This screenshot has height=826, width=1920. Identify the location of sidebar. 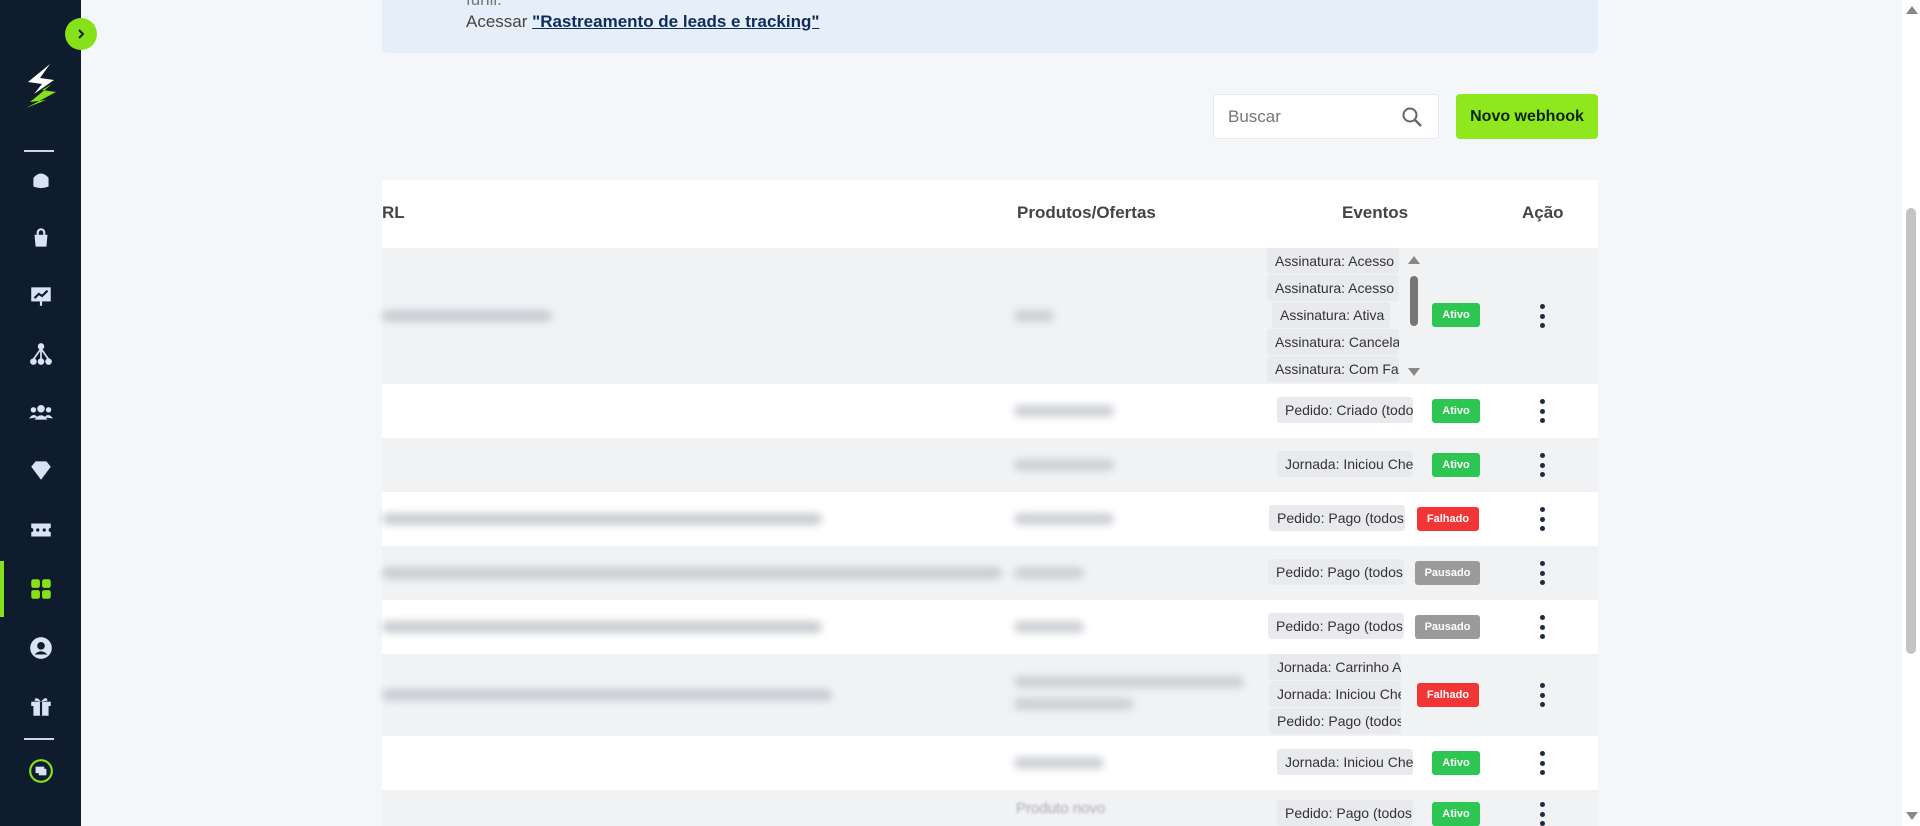
(40, 413).